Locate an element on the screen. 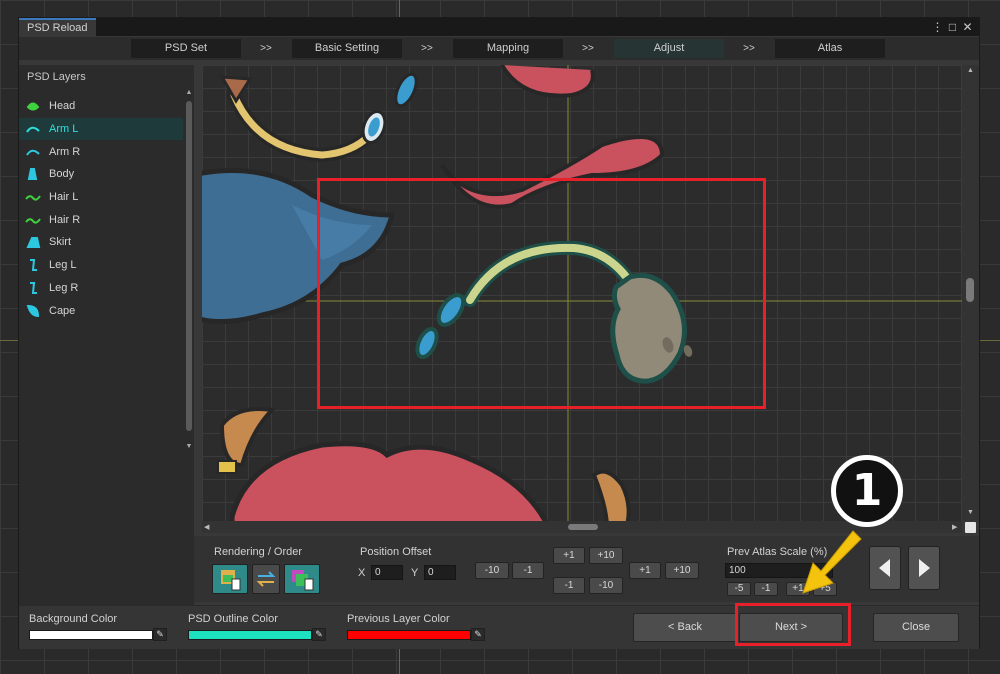 This screenshot has width=1000, height=674. psd-outline-color-label: PSD Outline Color is located at coordinates (233, 619).